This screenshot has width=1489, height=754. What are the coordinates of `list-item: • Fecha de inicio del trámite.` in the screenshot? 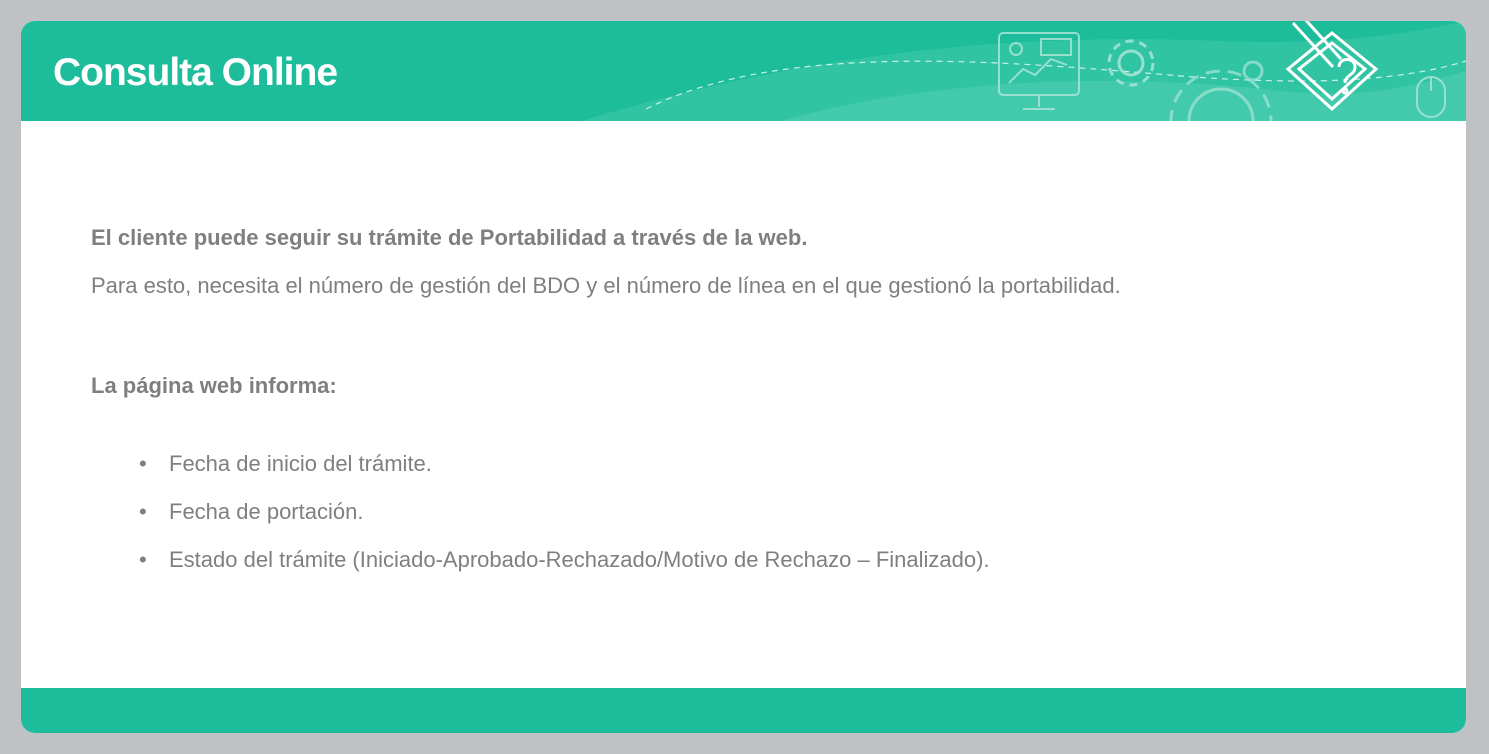 It's located at (765, 464).